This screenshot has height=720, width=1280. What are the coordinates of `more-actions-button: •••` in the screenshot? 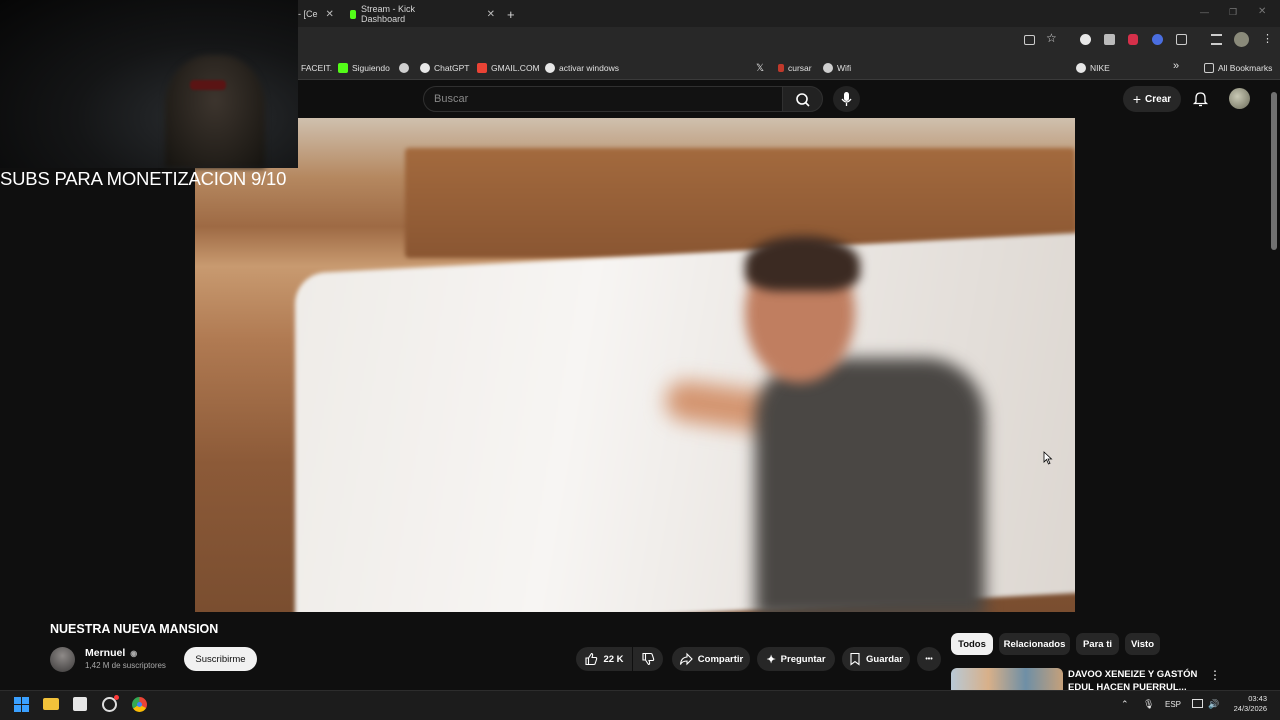 It's located at (929, 659).